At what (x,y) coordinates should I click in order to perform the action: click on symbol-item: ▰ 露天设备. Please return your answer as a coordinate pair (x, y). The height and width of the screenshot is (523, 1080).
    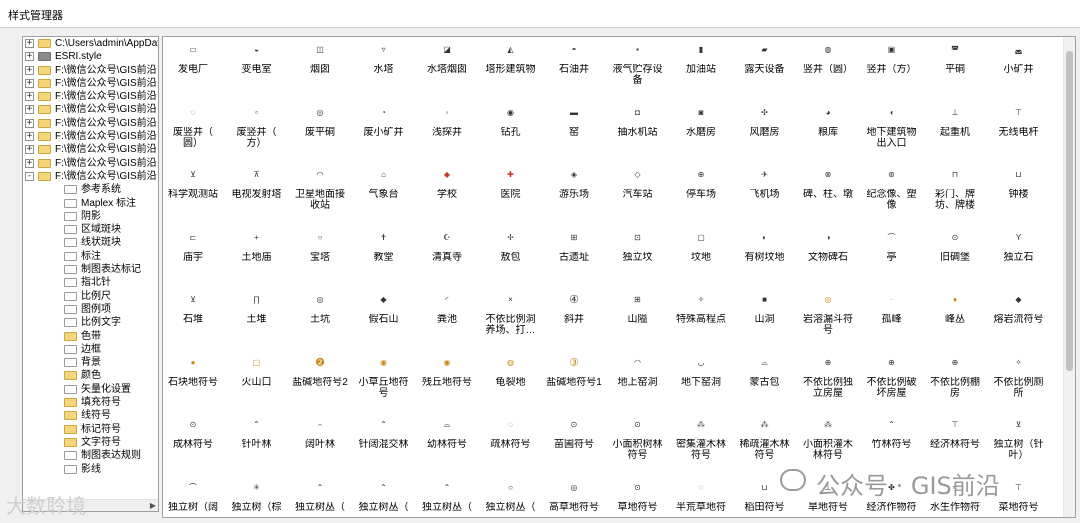
    Looking at the image, I should click on (765, 69).